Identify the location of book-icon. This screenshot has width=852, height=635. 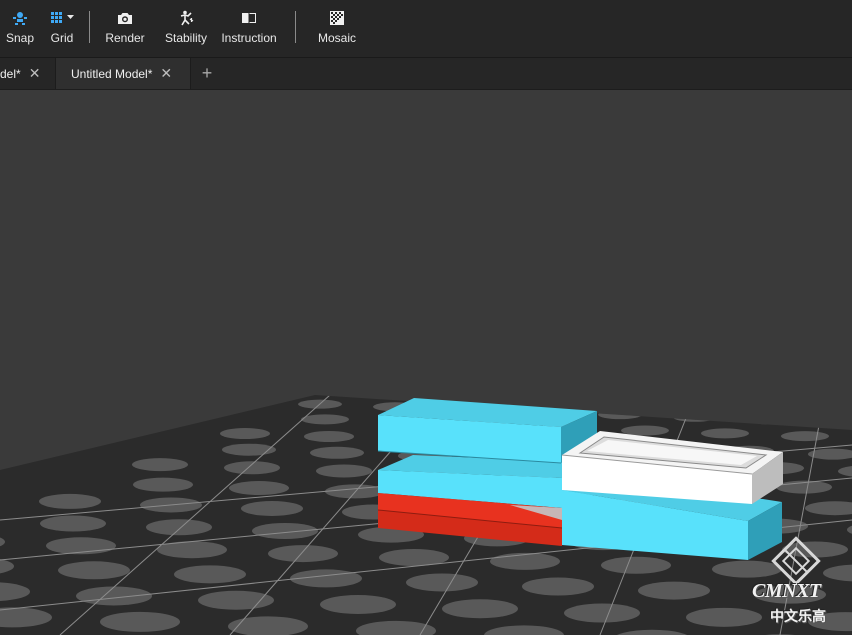
(249, 18).